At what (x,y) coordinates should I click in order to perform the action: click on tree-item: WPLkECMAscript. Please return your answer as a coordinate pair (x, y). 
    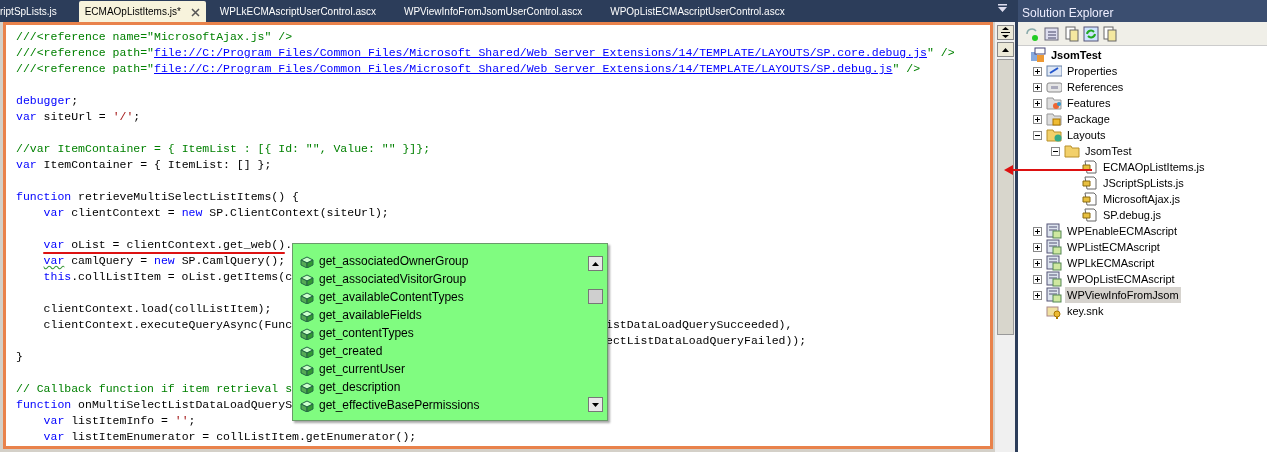
    Looking at the image, I should click on (1111, 263).